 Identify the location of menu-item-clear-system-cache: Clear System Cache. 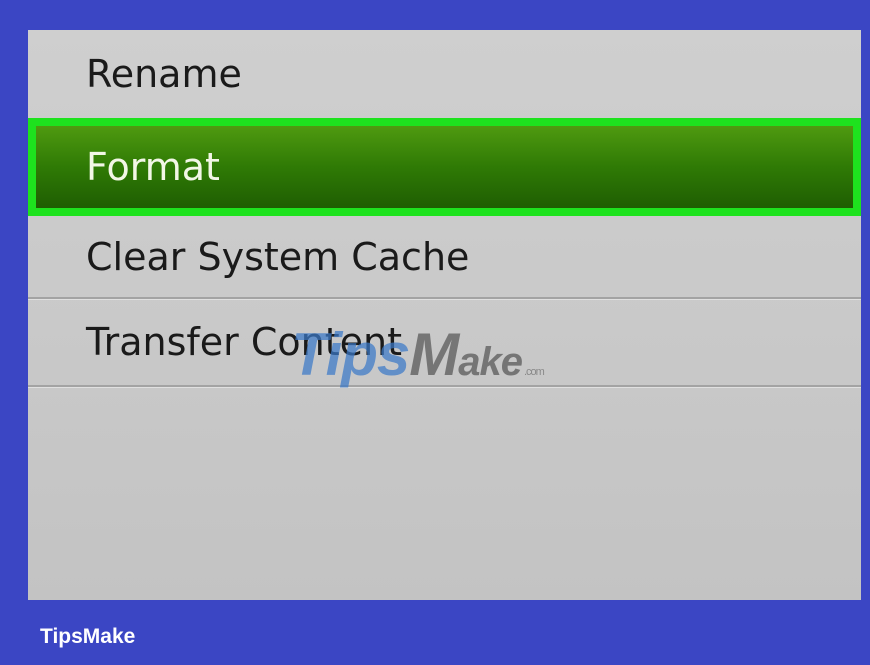
(444, 257).